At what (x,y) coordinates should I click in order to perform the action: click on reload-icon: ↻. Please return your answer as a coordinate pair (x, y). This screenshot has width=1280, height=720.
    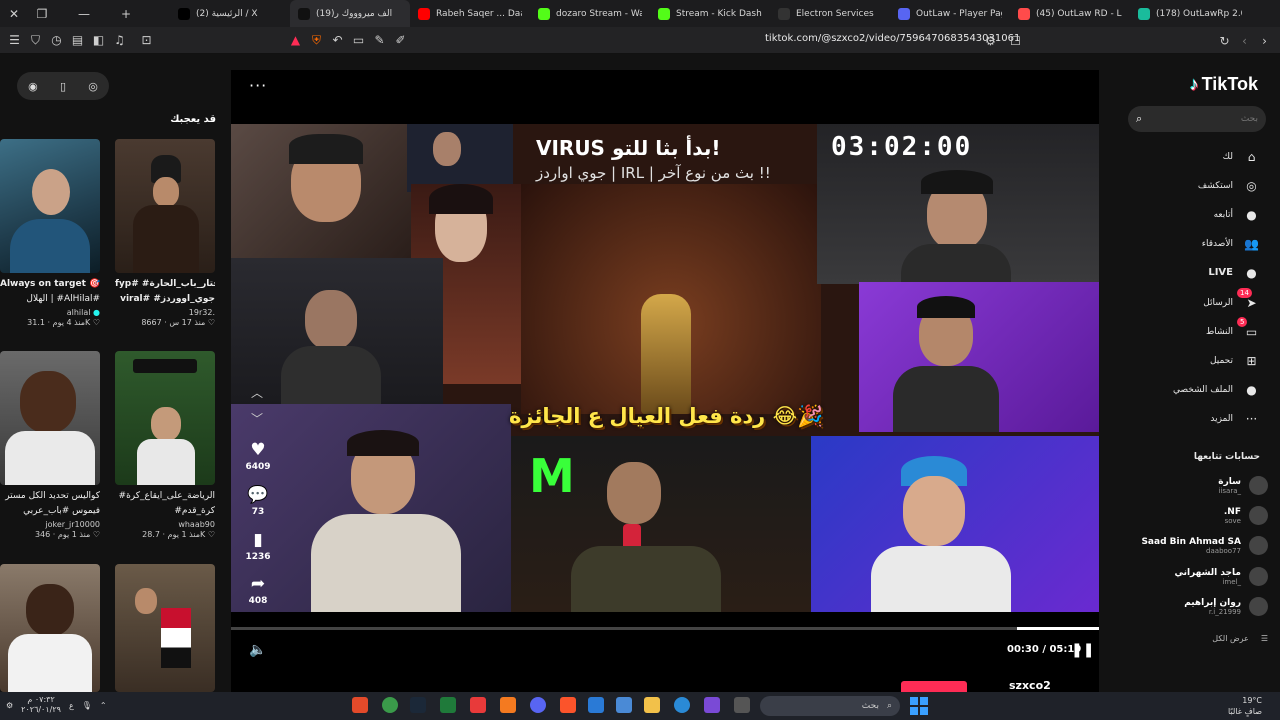
    Looking at the image, I should click on (1224, 40).